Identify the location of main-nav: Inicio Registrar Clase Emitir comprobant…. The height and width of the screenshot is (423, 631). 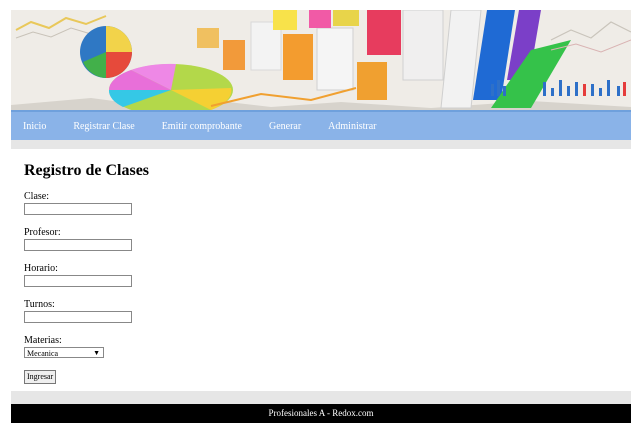
(321, 125).